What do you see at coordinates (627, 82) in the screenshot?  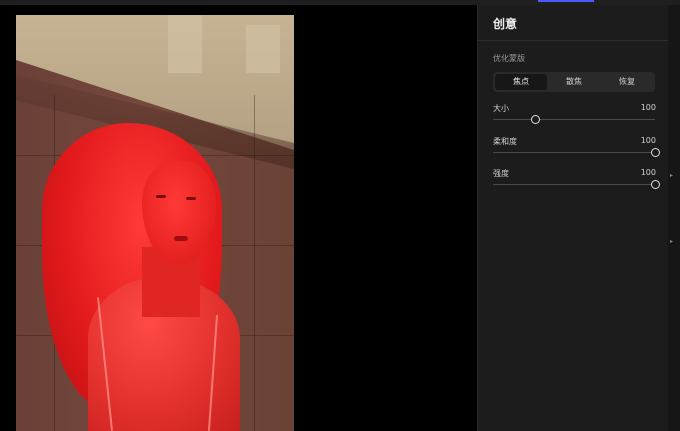 I see `mode-restore-button: 恢复` at bounding box center [627, 82].